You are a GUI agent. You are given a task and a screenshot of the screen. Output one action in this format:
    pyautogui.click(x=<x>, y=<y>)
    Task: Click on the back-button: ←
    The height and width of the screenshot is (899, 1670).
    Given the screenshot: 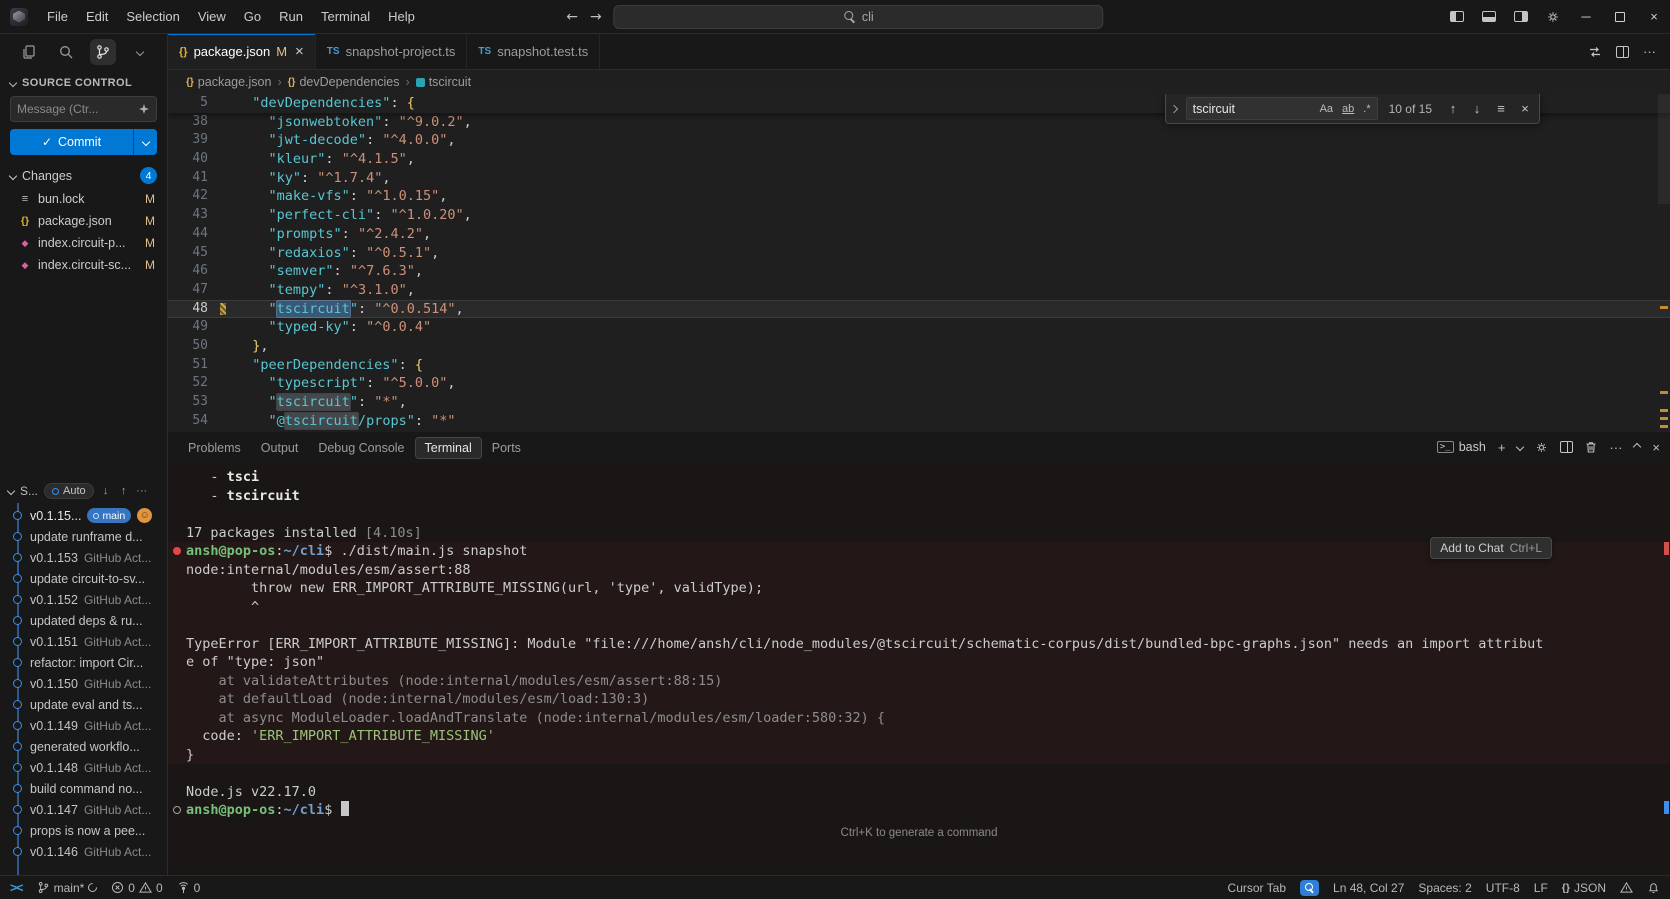 What is the action you would take?
    pyautogui.click(x=572, y=17)
    